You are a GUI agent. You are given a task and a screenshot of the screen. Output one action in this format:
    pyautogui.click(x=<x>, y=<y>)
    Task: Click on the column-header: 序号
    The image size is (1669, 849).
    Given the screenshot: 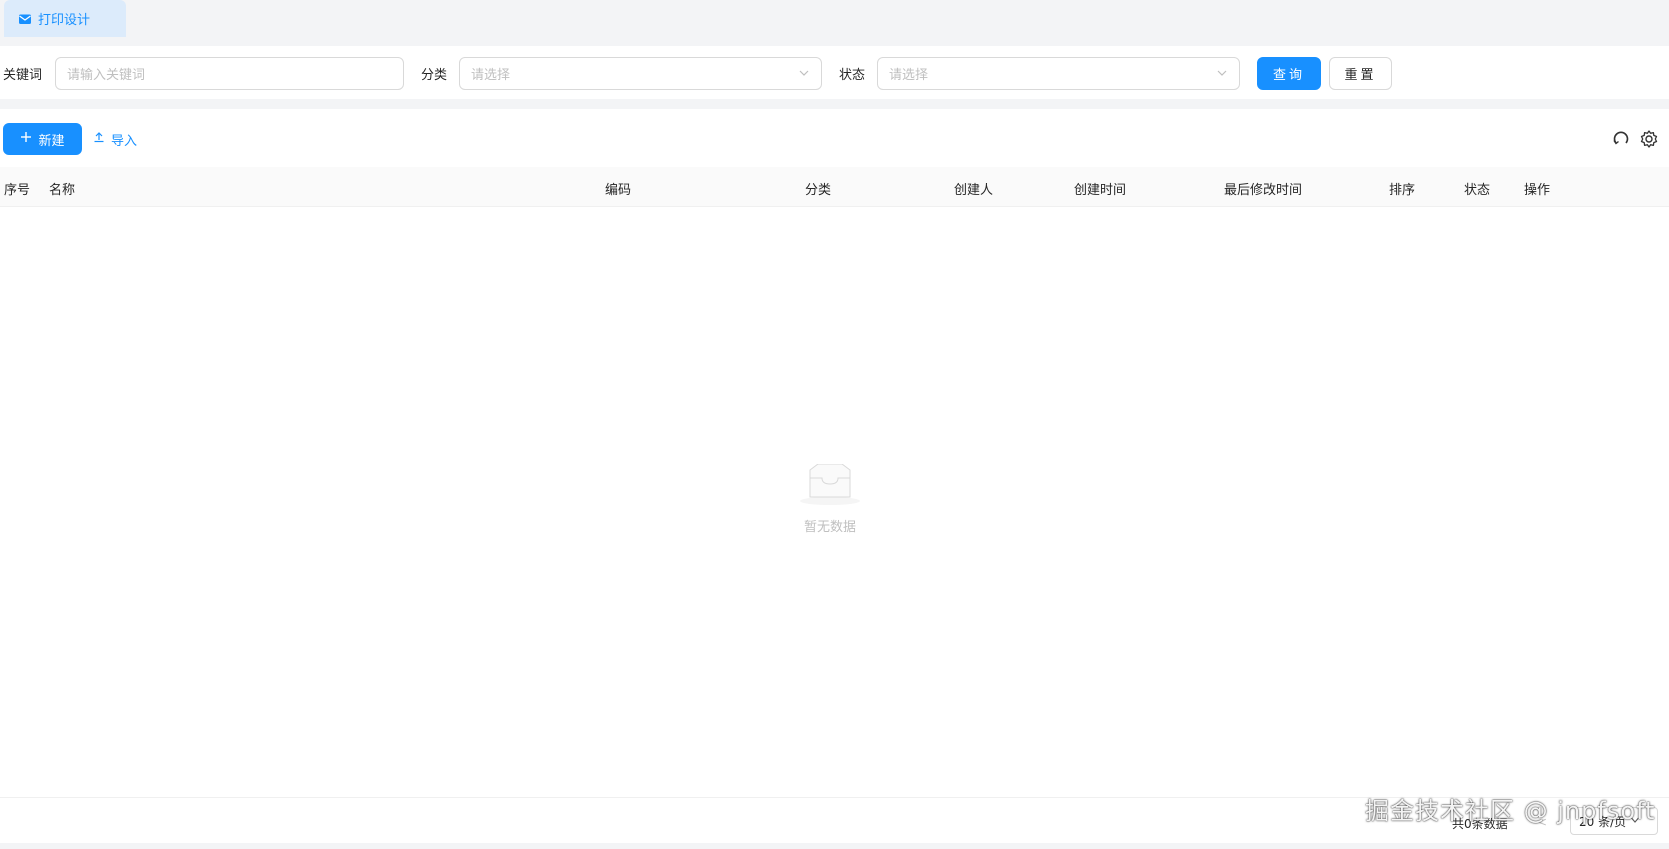 What is the action you would take?
    pyautogui.click(x=17, y=188)
    